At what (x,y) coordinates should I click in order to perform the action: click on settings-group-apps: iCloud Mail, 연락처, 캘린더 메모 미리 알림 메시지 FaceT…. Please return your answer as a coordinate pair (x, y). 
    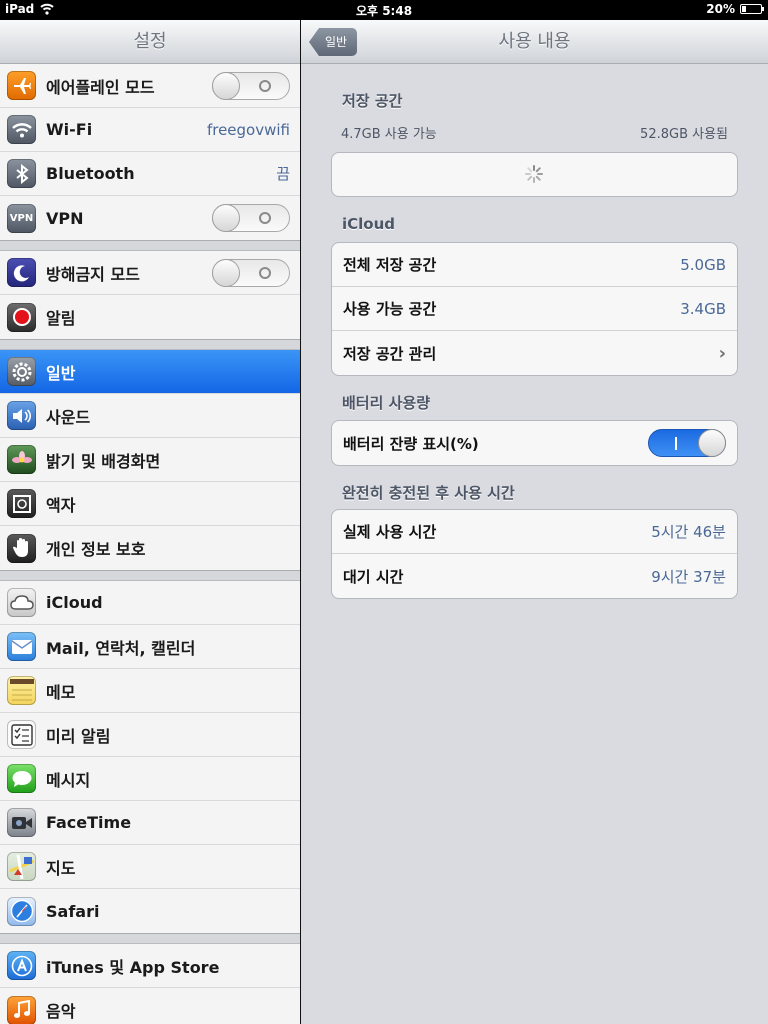
    Looking at the image, I should click on (150, 757).